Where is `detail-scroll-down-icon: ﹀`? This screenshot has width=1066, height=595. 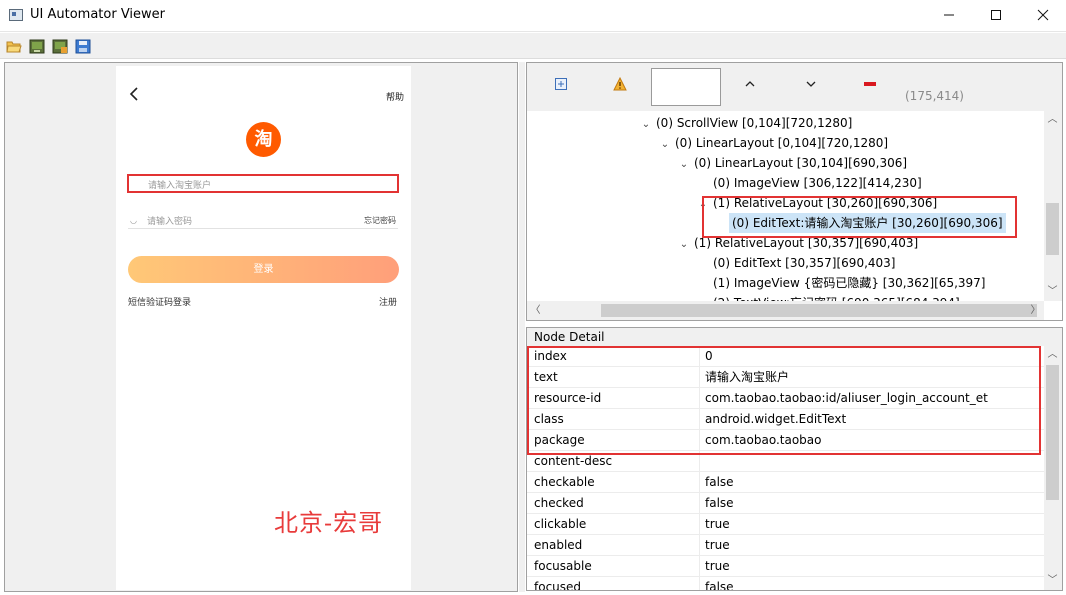 detail-scroll-down-icon: ﹀ is located at coordinates (1052, 580).